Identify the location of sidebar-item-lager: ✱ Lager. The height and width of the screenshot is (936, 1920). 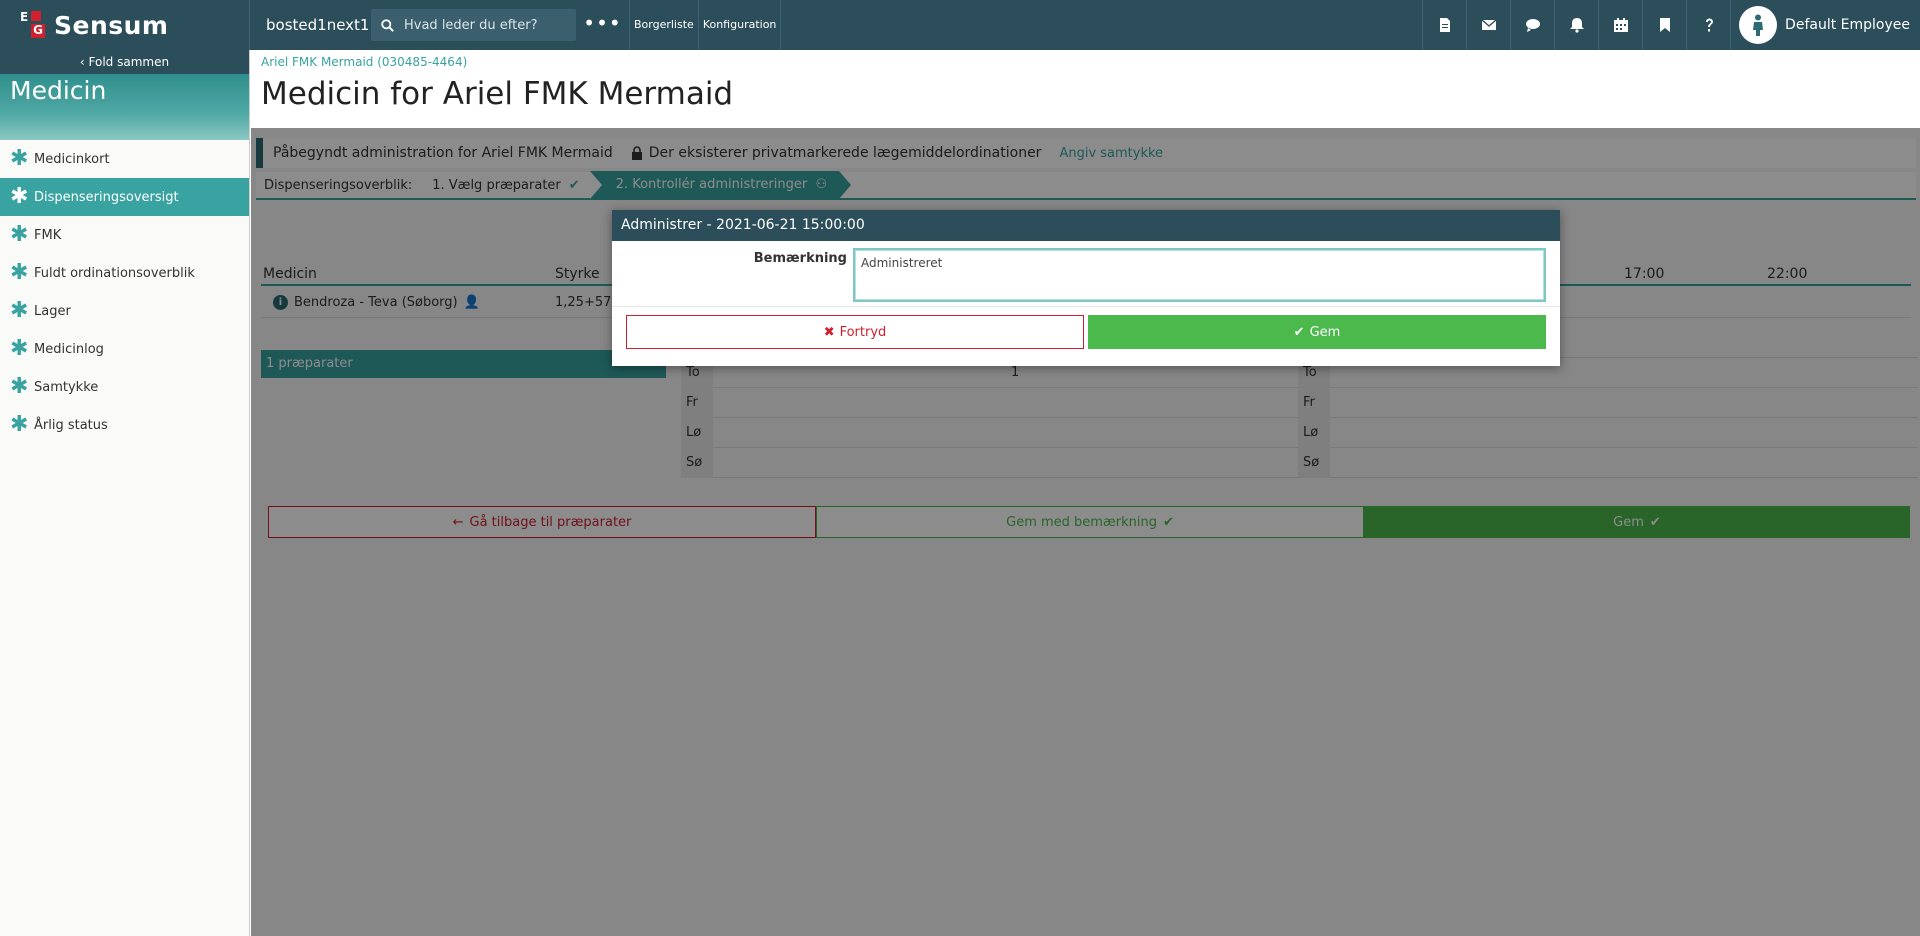
(124, 311).